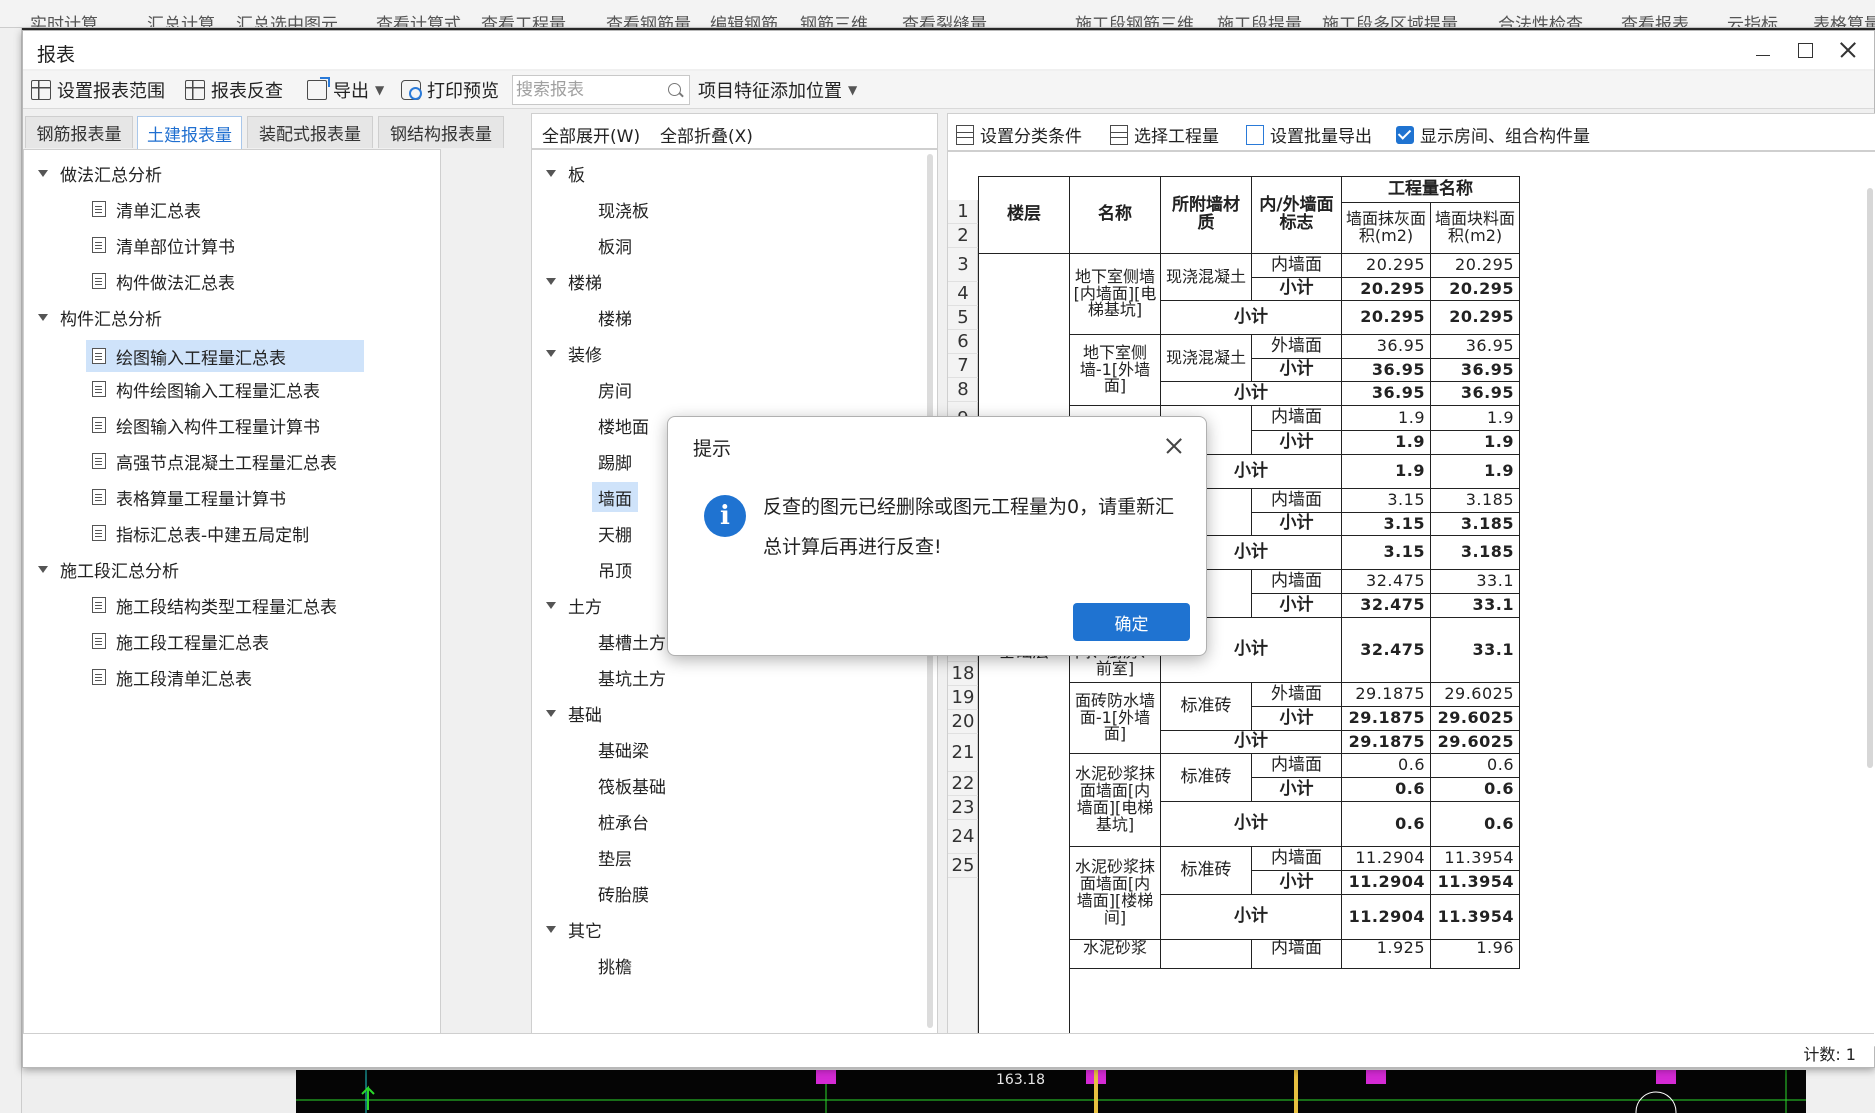 This screenshot has width=1875, height=1113. Describe the element at coordinates (1475, 581) in the screenshot. I see `value-cell: 33.1` at that location.